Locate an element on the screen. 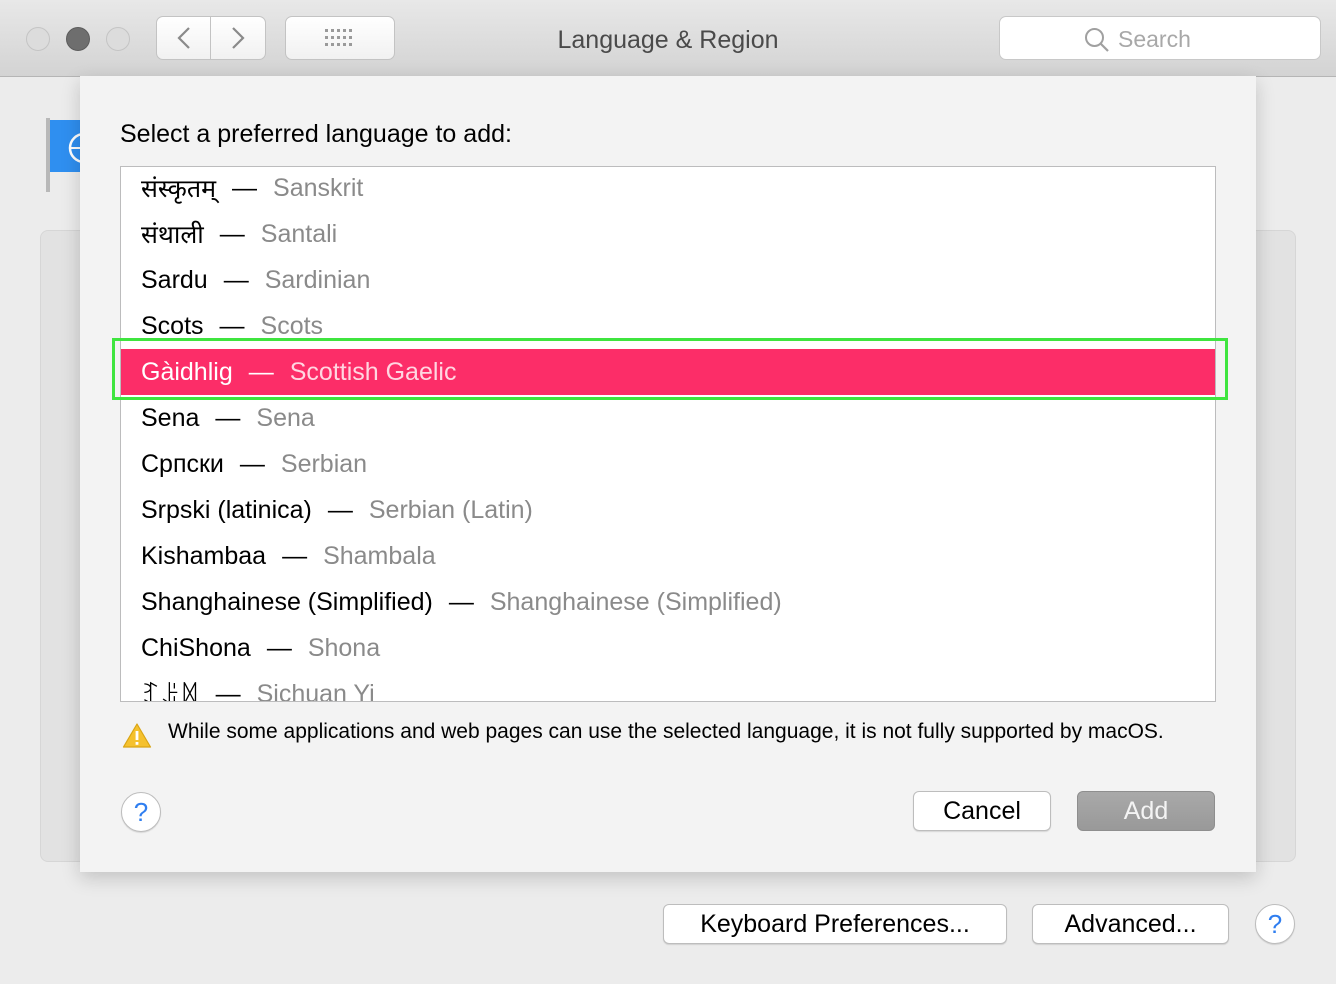 This screenshot has height=984, width=1336. help-button: ? is located at coordinates (1275, 924).